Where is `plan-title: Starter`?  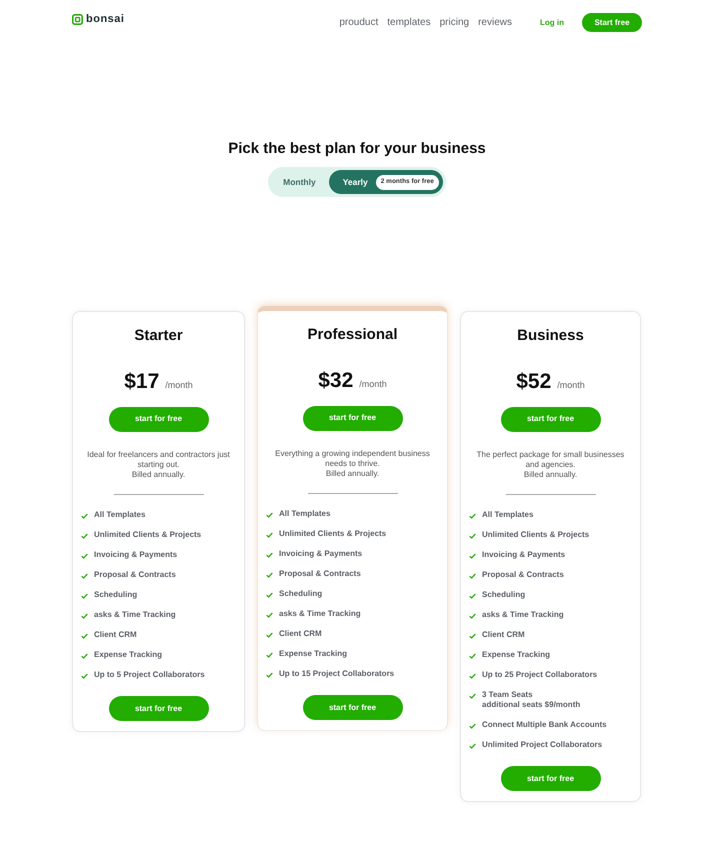
plan-title: Starter is located at coordinates (158, 336).